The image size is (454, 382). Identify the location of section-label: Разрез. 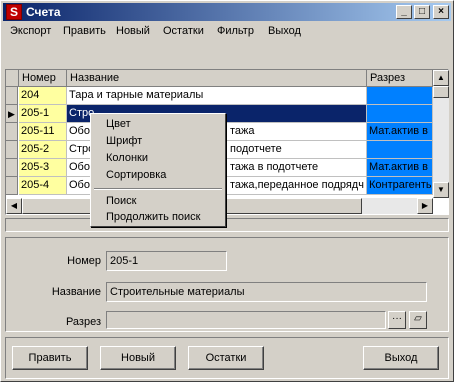
(83, 322).